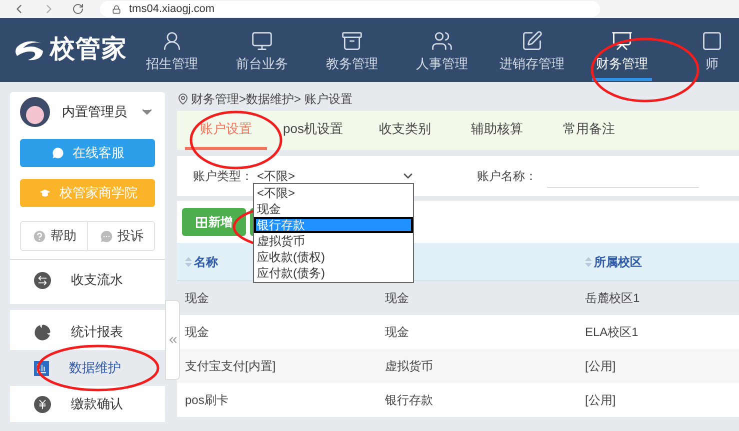  Describe the element at coordinates (207, 400) in the screenshot. I see `table-cell-text: pos刷卡` at that location.